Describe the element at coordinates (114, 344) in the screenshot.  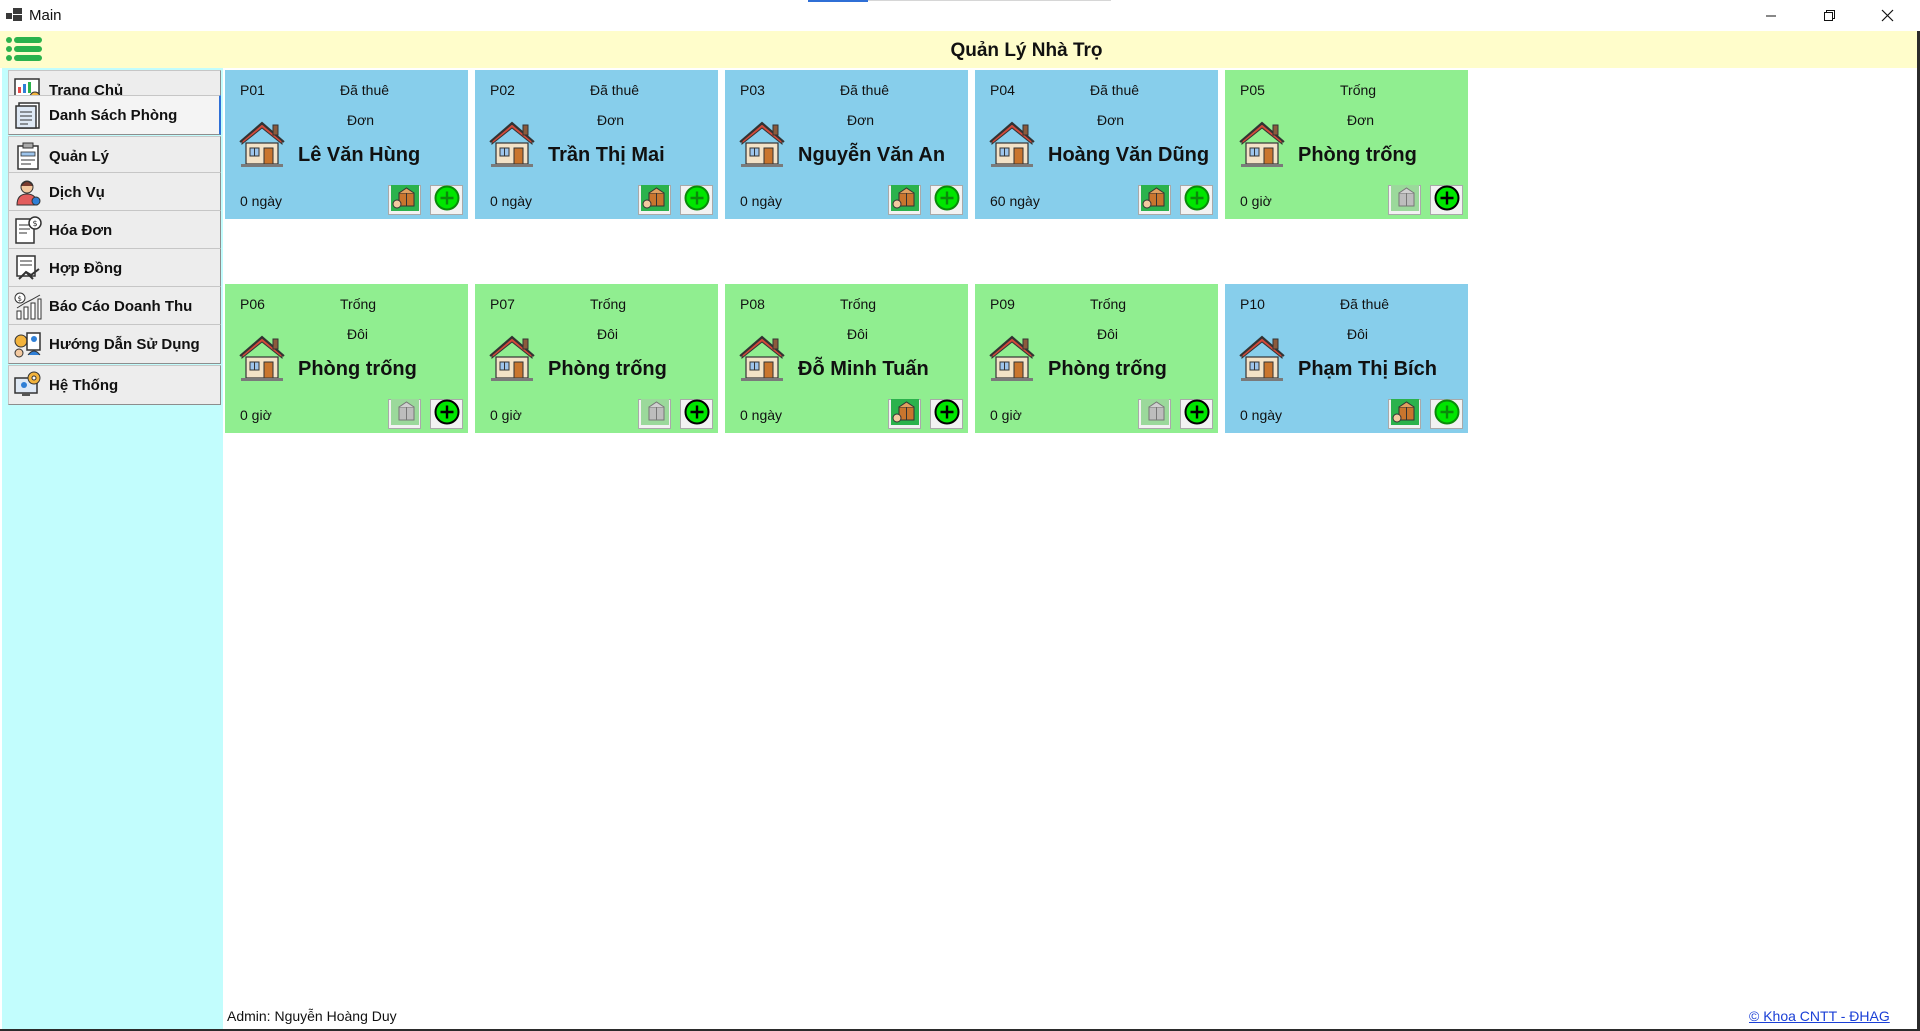
I see `sidebar-item-huong-dan-su-dung: Hướng Dẫn Sử Dụng` at that location.